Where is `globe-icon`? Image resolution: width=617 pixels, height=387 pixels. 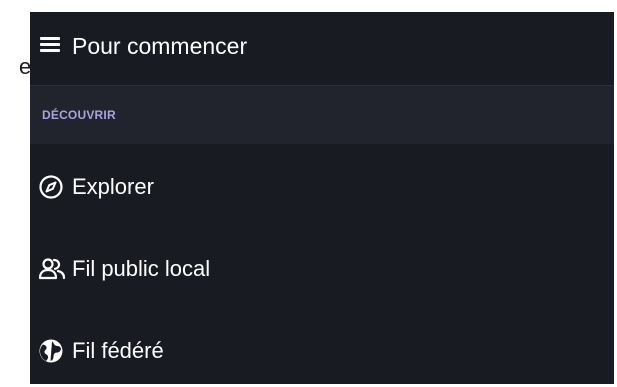 globe-icon is located at coordinates (51, 351).